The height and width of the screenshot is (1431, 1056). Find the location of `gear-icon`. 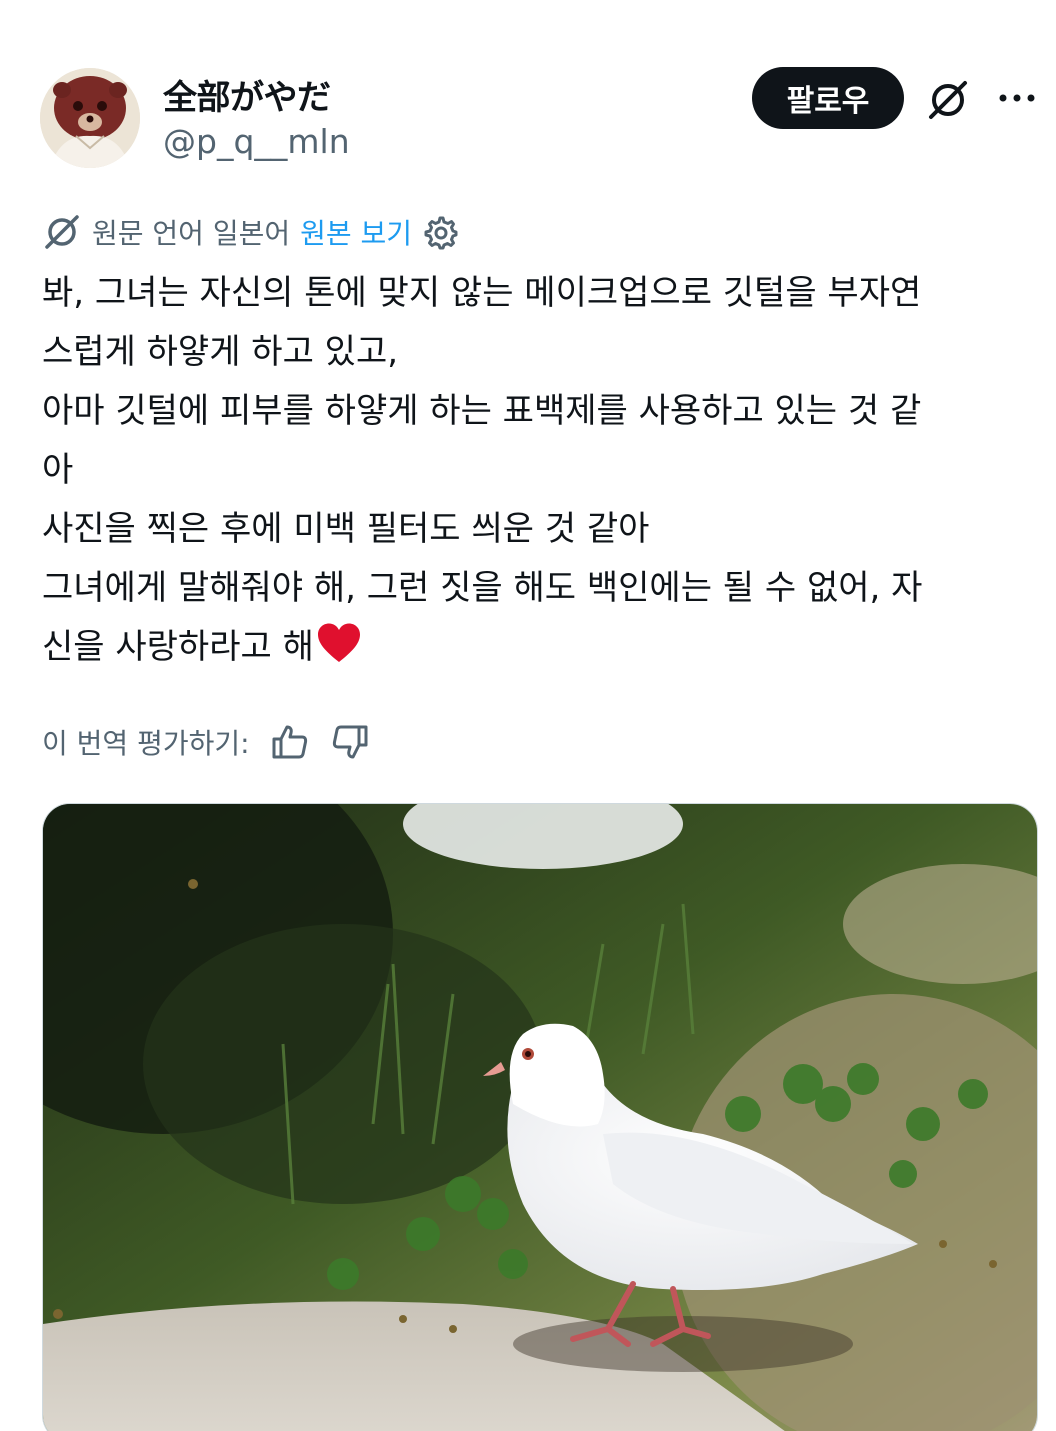

gear-icon is located at coordinates (440, 232).